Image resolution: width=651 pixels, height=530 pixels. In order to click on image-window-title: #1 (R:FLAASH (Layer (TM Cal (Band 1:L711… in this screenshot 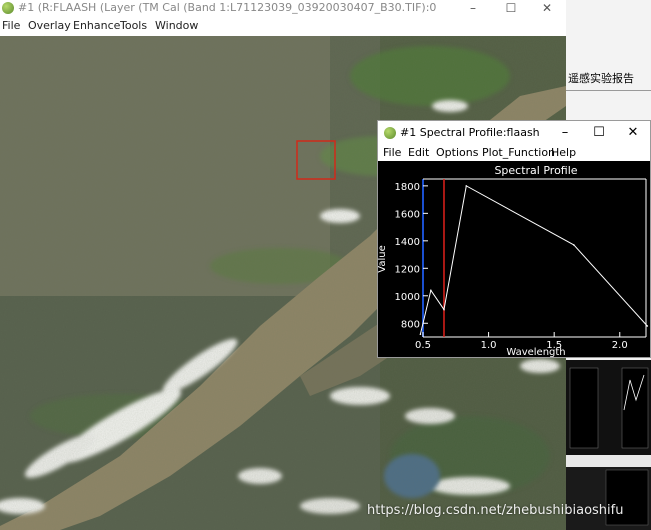, I will do `click(227, 7)`.